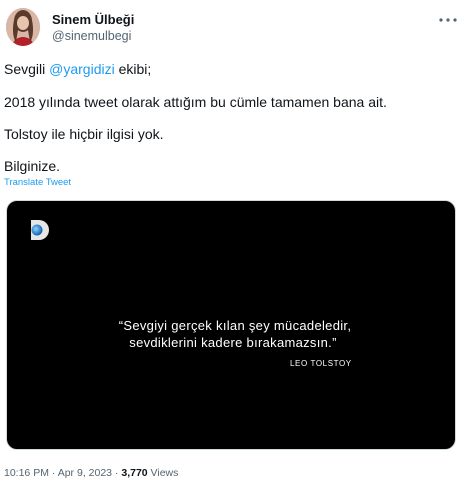 This screenshot has width=464, height=484. I want to click on tweet-meta: 10:16 PM · Apr 9, 2023 · 3,770 Views, so click(91, 473).